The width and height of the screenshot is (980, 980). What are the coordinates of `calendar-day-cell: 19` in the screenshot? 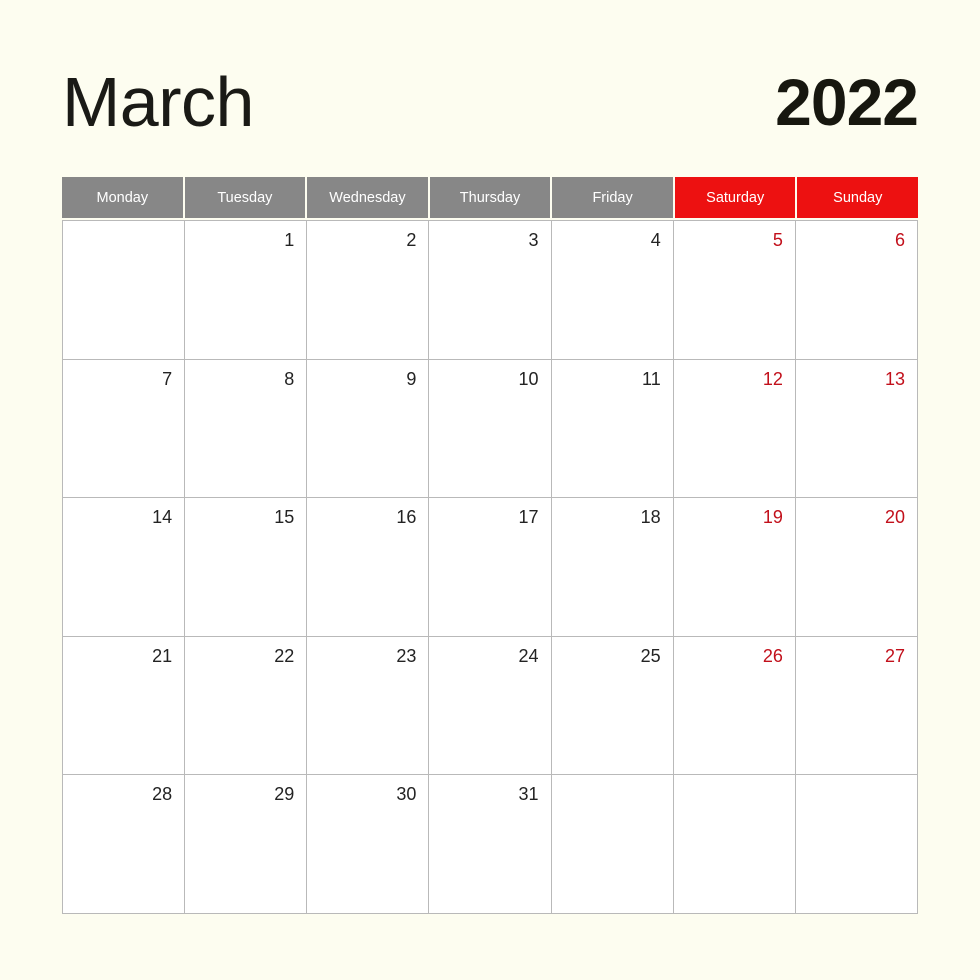 It's located at (734, 567).